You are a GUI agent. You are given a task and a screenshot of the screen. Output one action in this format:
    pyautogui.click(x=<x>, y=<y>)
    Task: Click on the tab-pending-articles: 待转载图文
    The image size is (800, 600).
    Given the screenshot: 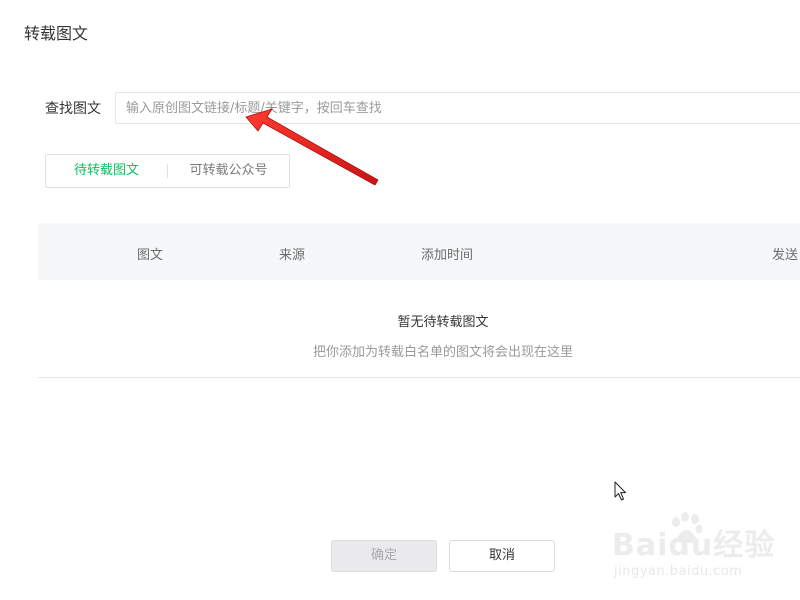 What is the action you would take?
    pyautogui.click(x=106, y=171)
    